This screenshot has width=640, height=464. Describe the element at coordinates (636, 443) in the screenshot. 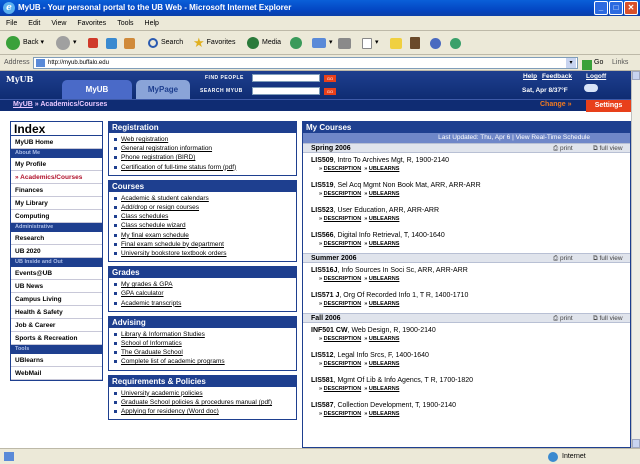

I see `scroll-down-icon` at that location.